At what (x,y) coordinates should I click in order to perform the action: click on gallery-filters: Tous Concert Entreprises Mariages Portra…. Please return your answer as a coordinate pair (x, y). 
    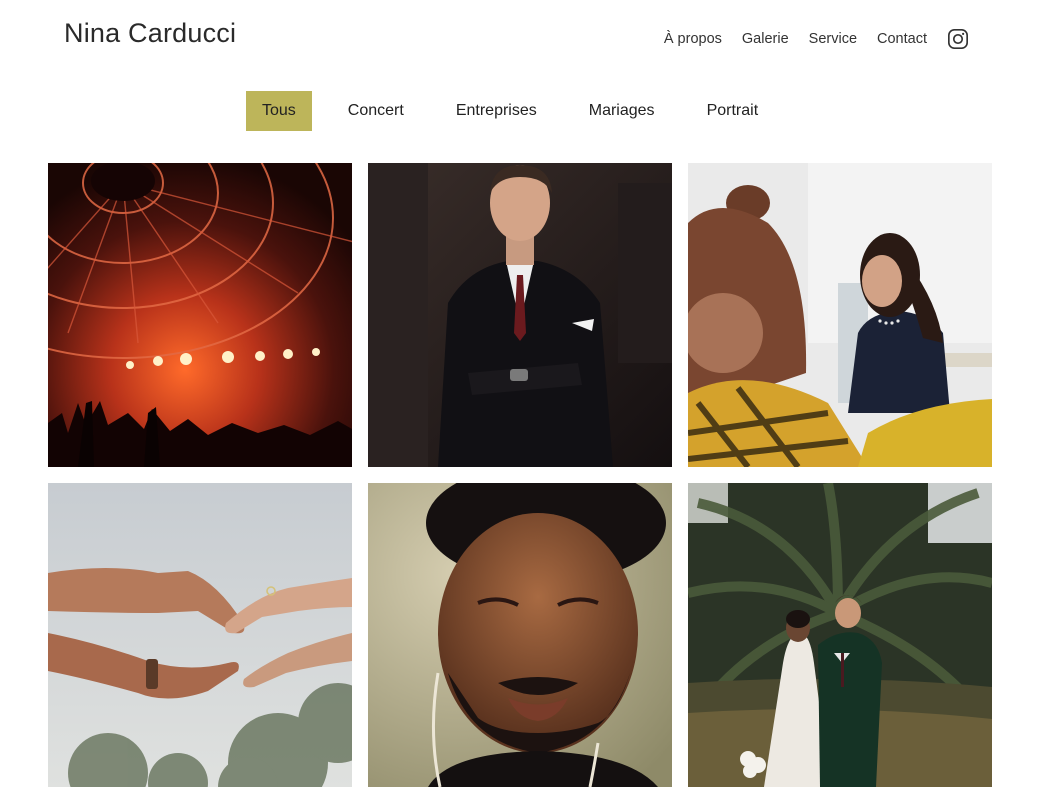
    Looking at the image, I should click on (520, 111).